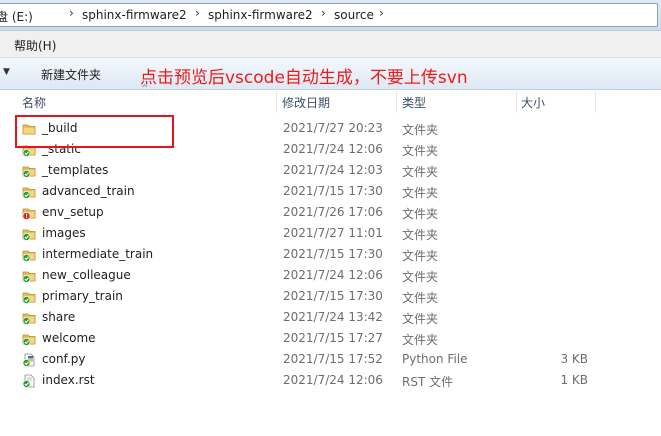  What do you see at coordinates (428, 382) in the screenshot?
I see `file-type: RST 文件` at bounding box center [428, 382].